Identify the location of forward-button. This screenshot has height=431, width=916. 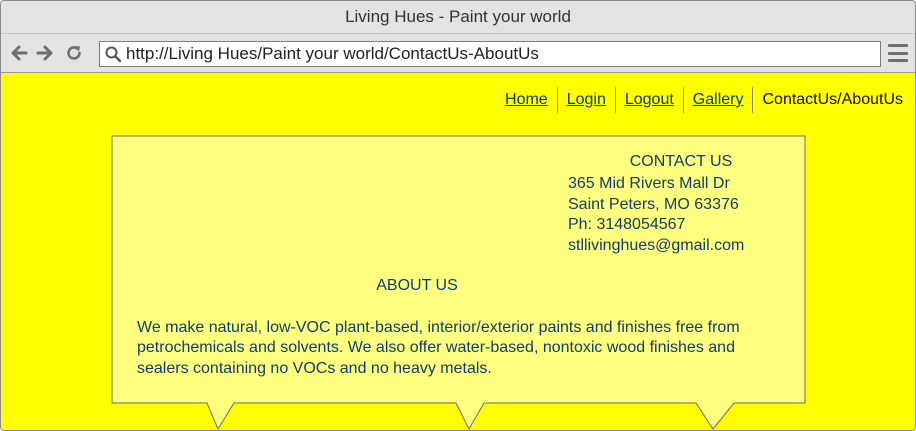
(45, 53).